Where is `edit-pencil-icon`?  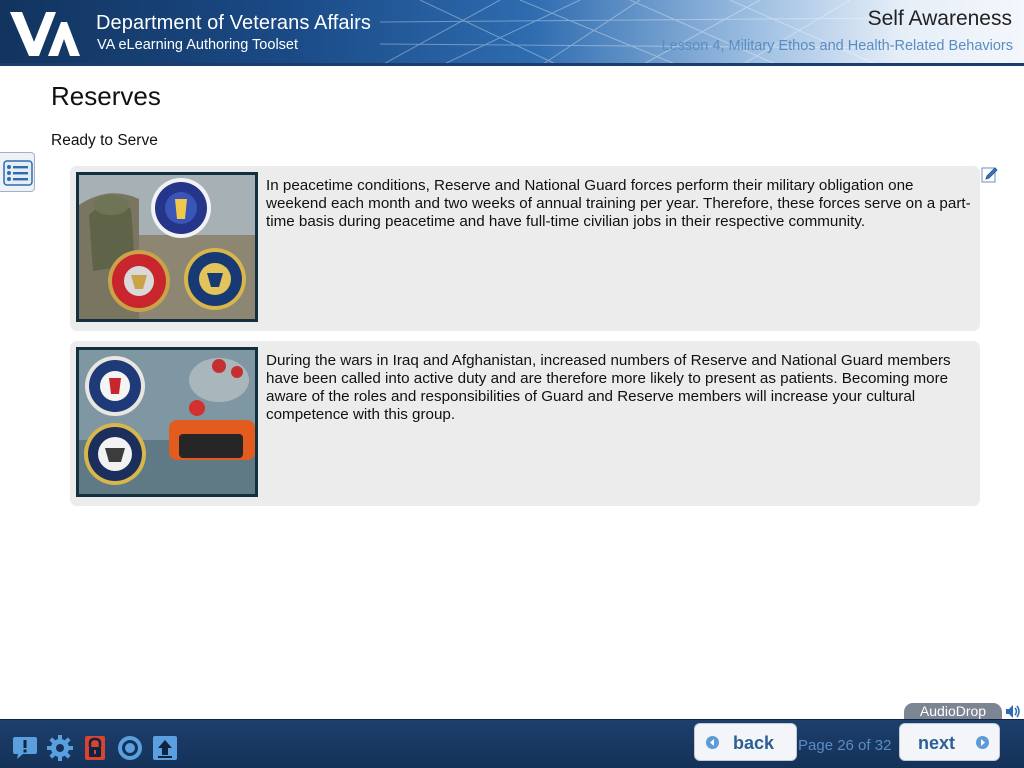
edit-pencil-icon is located at coordinates (990, 175).